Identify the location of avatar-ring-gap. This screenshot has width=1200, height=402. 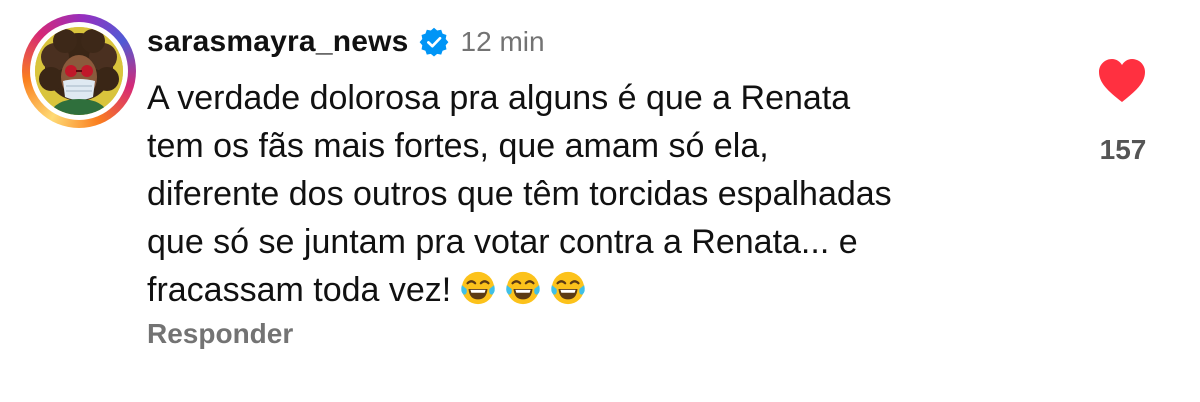
(79, 71).